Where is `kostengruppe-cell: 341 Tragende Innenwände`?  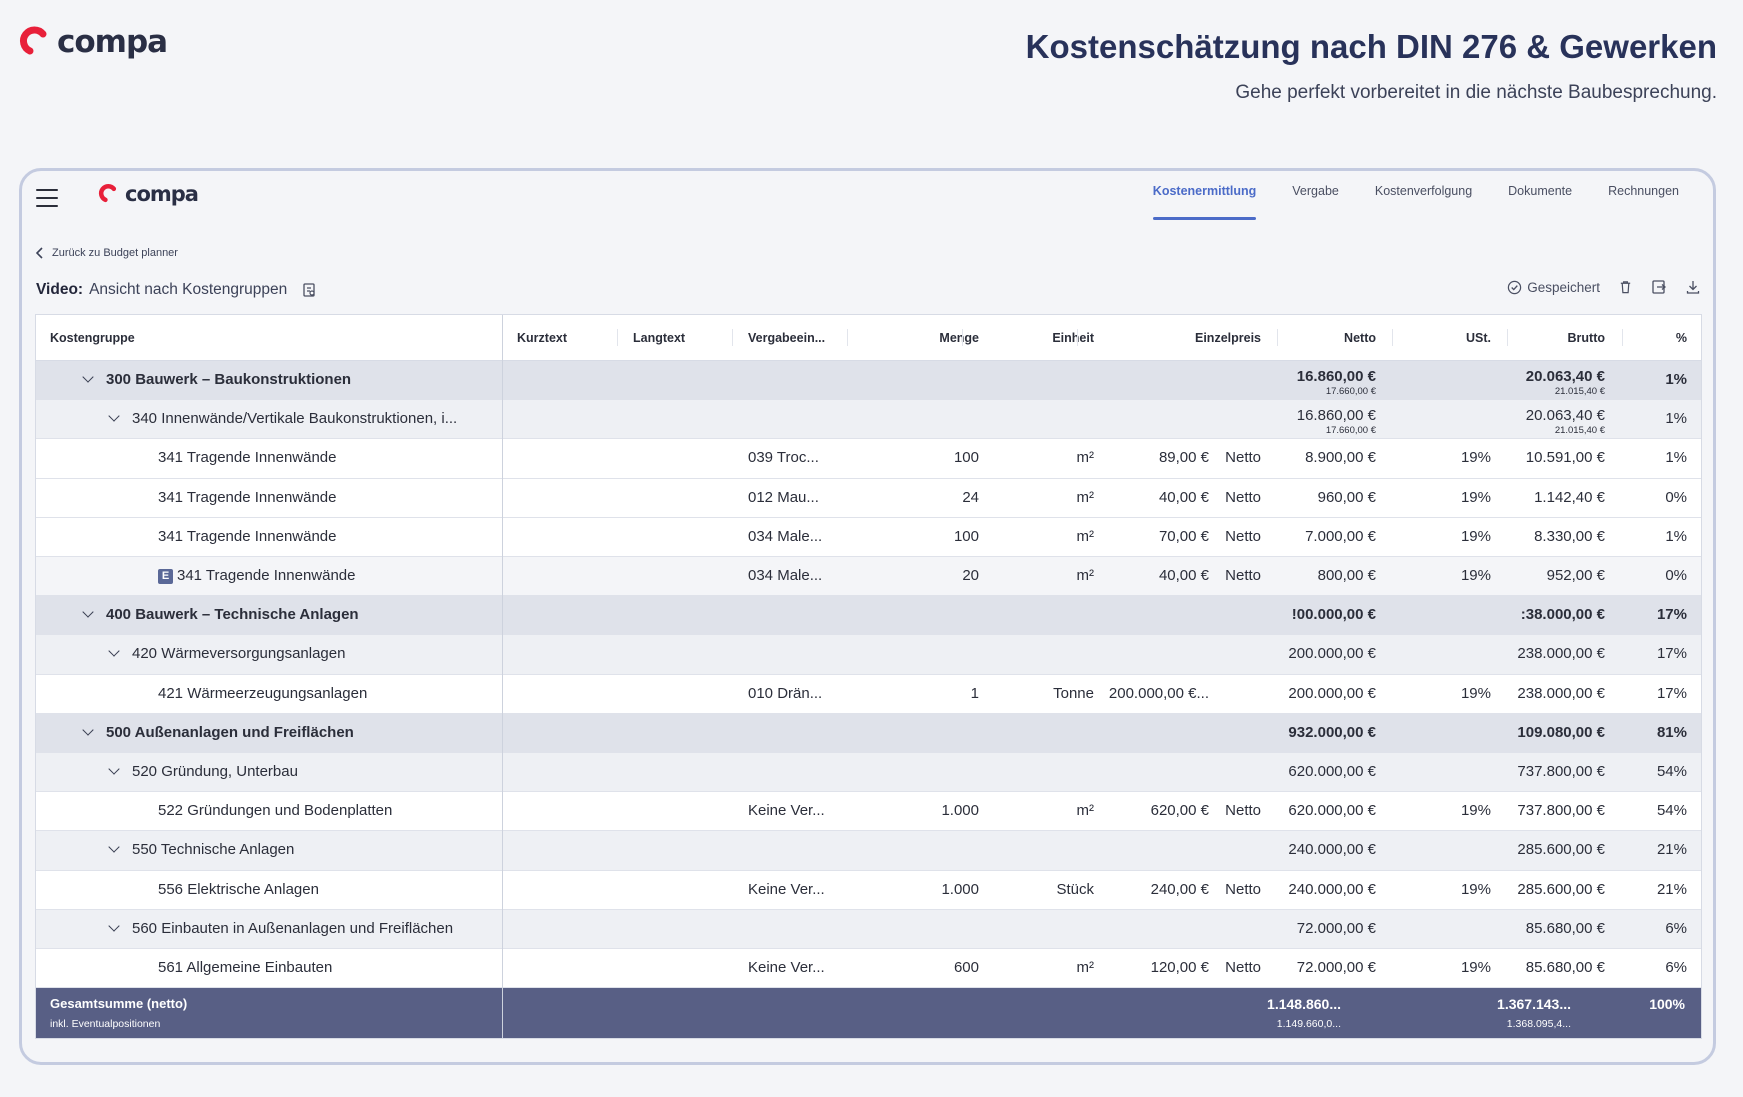 kostengruppe-cell: 341 Tragende Innenwände is located at coordinates (247, 497).